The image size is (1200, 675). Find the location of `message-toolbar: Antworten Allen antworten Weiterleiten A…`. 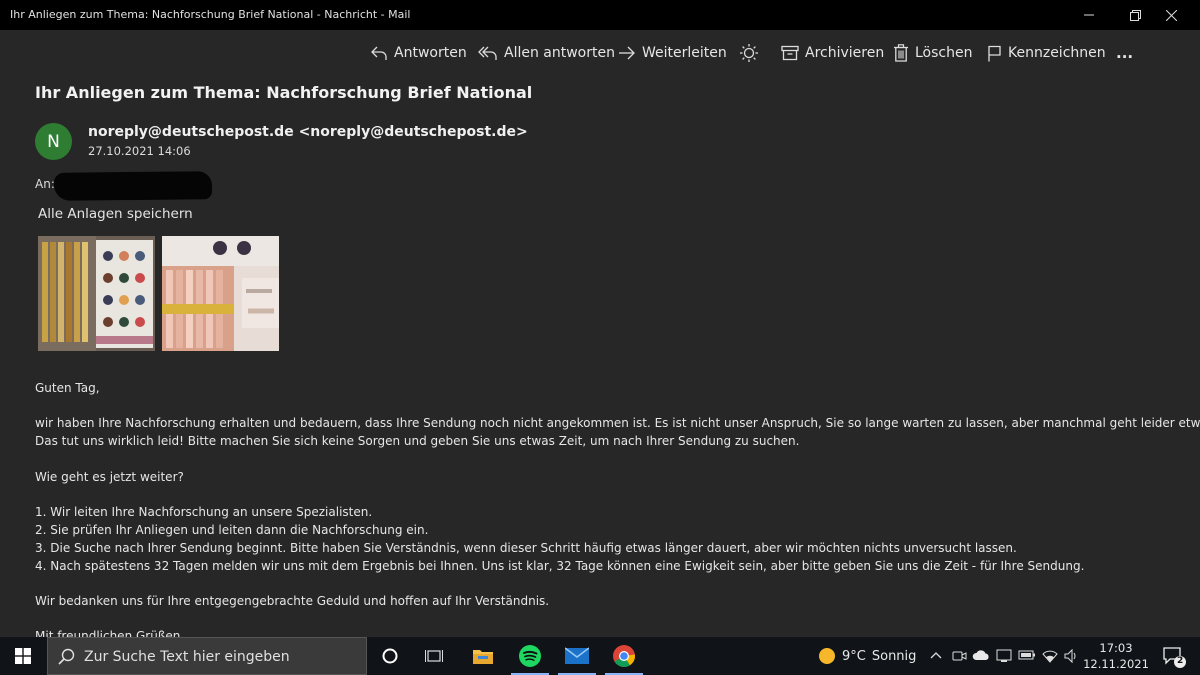

message-toolbar: Antworten Allen antworten Weiterleiten A… is located at coordinates (600, 53).